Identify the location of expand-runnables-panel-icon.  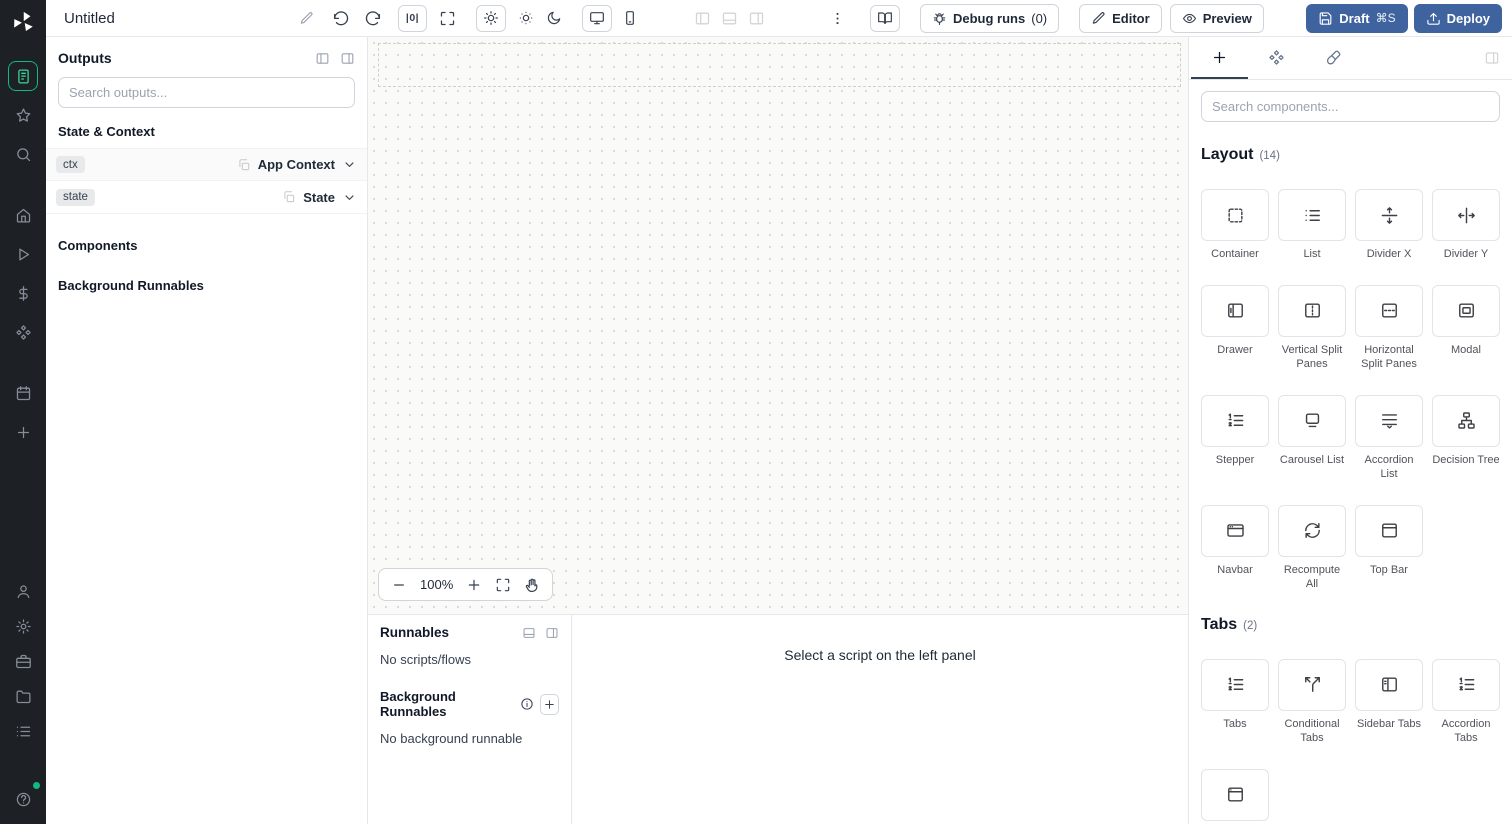
(552, 633).